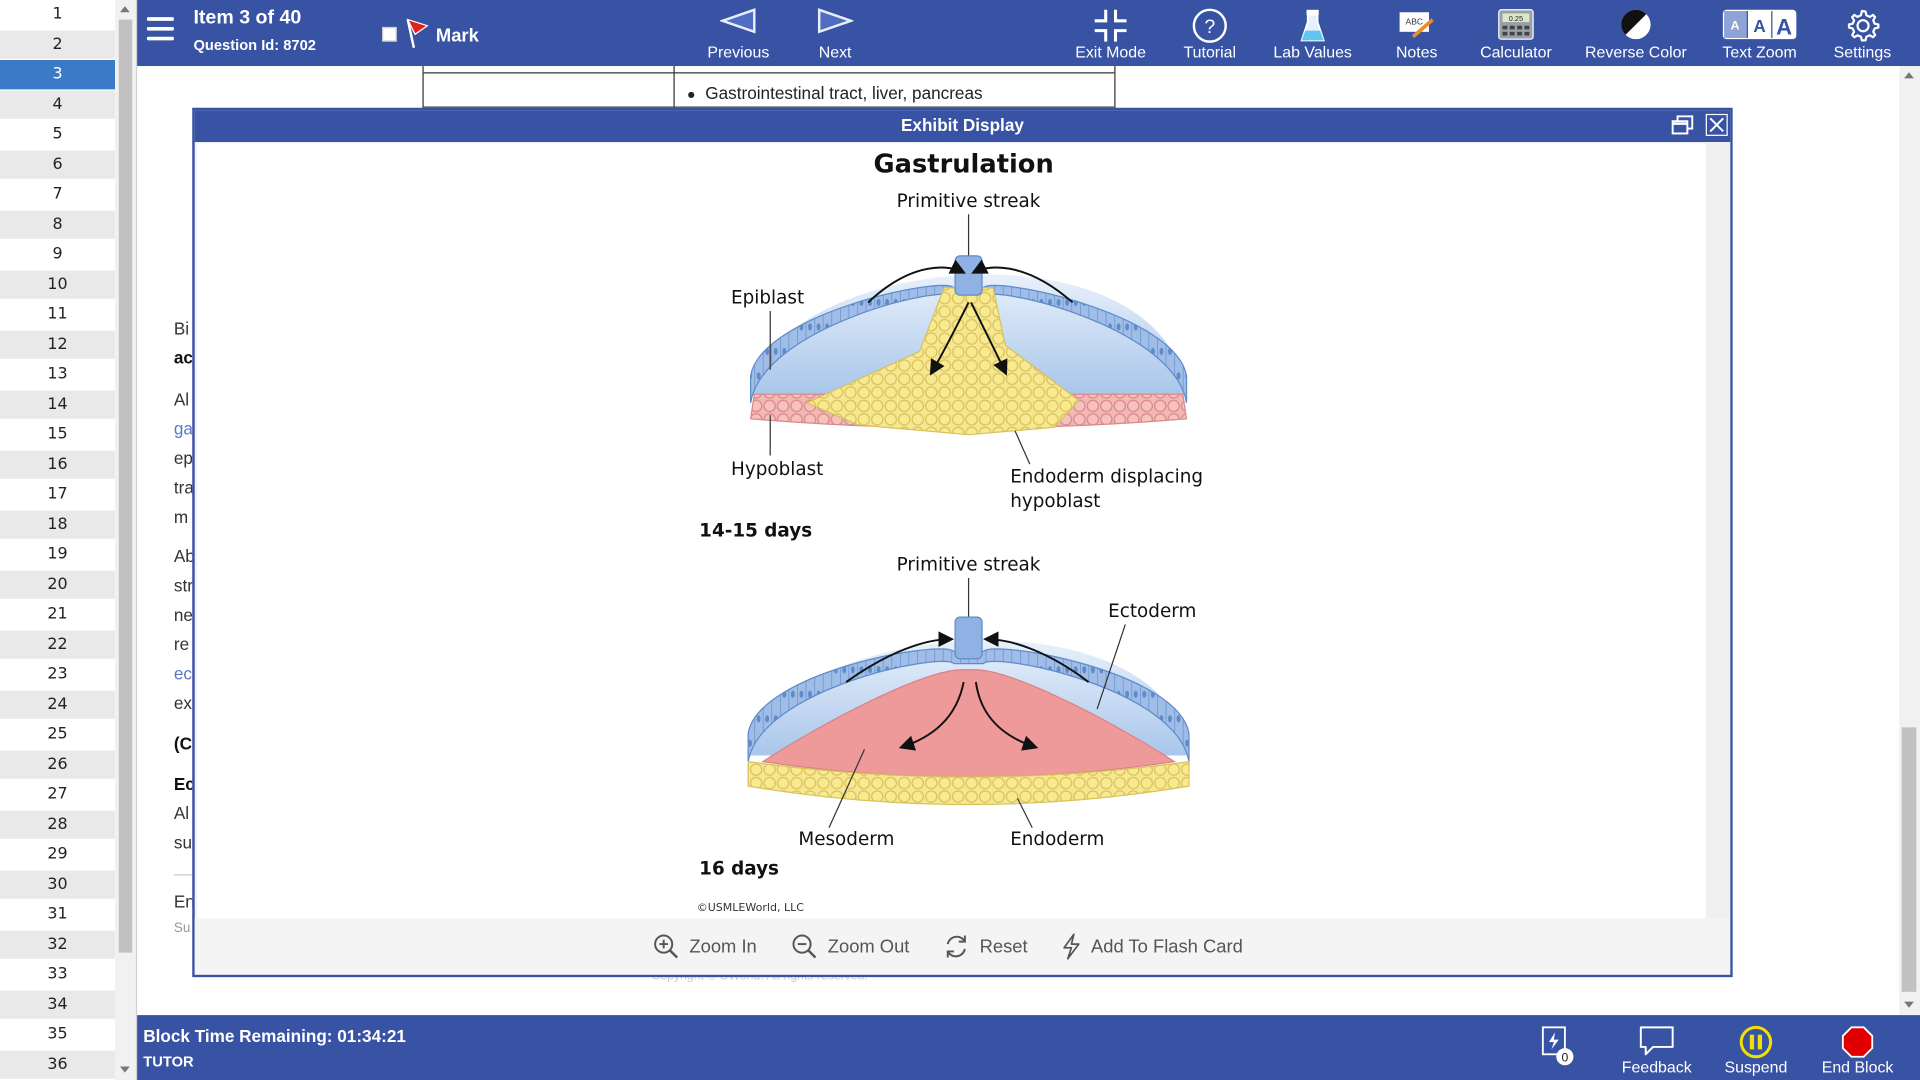  I want to click on settings-label: Settings, so click(1862, 52).